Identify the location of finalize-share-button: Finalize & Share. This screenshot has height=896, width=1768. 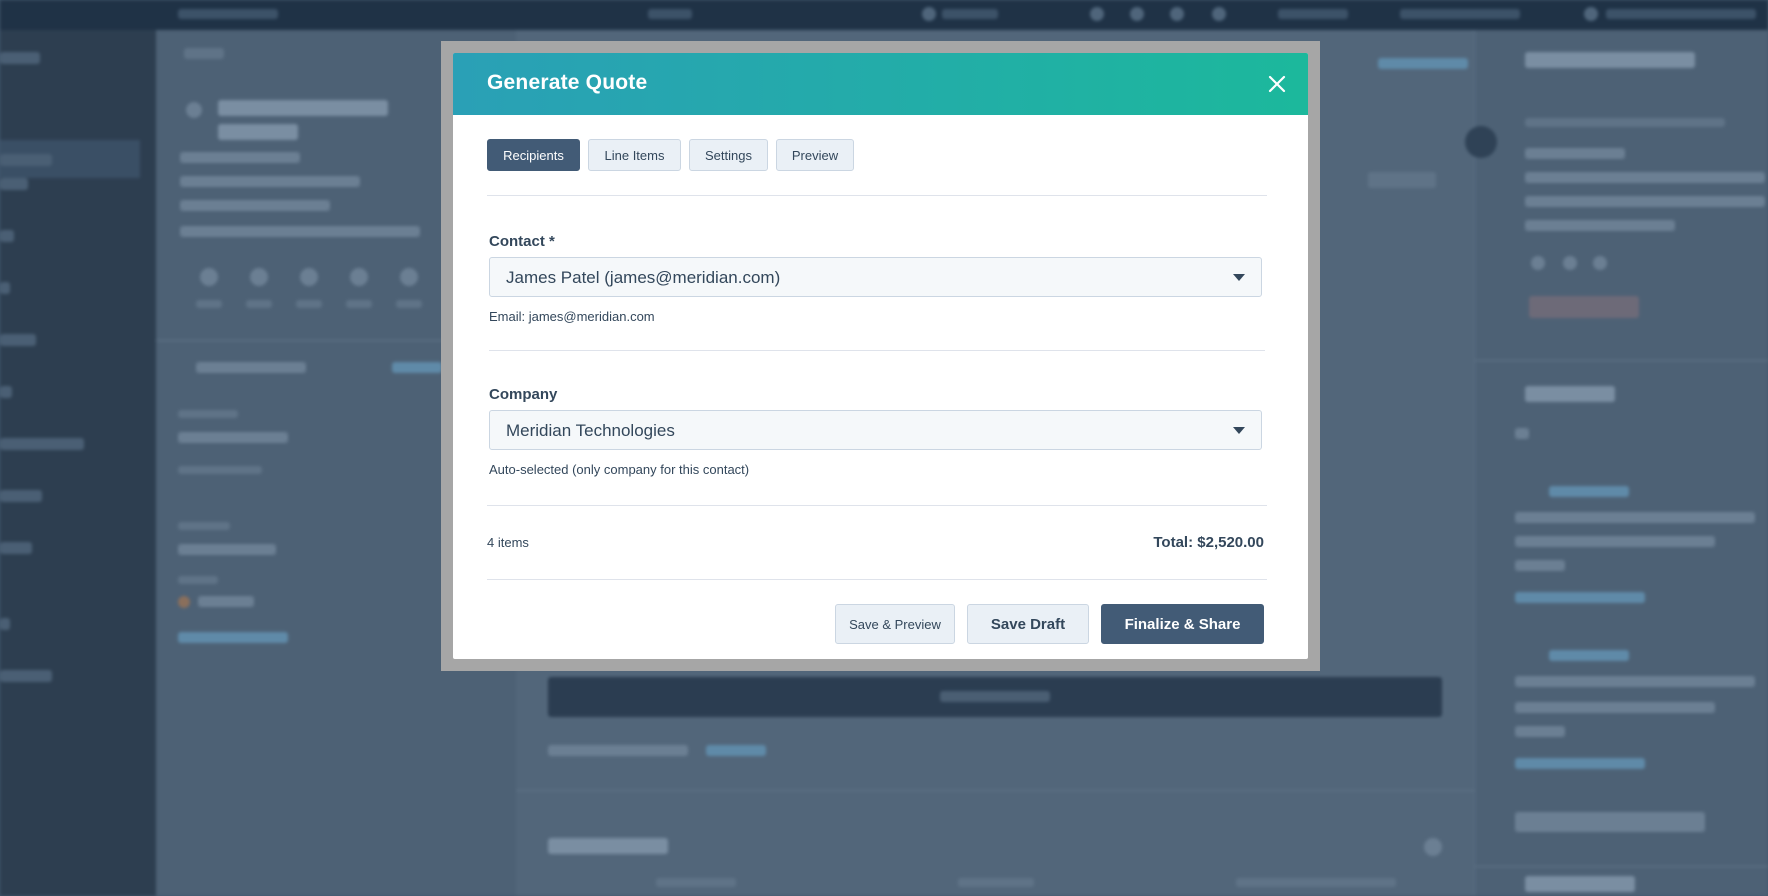
(1182, 624).